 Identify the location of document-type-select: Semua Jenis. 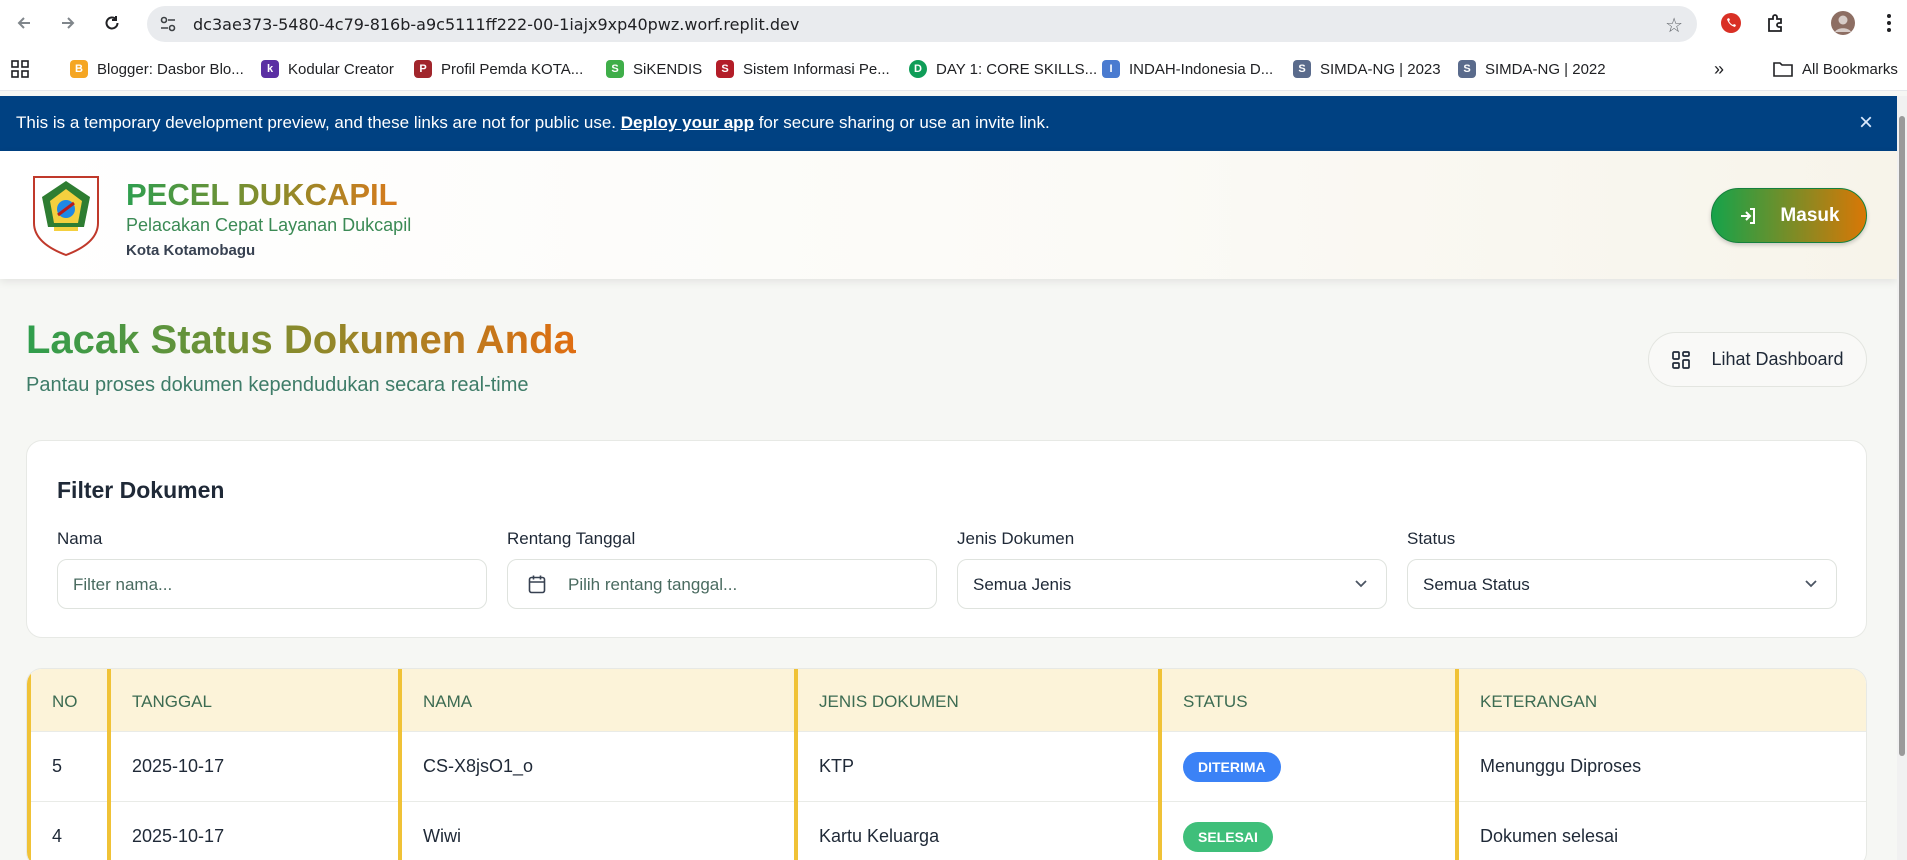
(1172, 584).